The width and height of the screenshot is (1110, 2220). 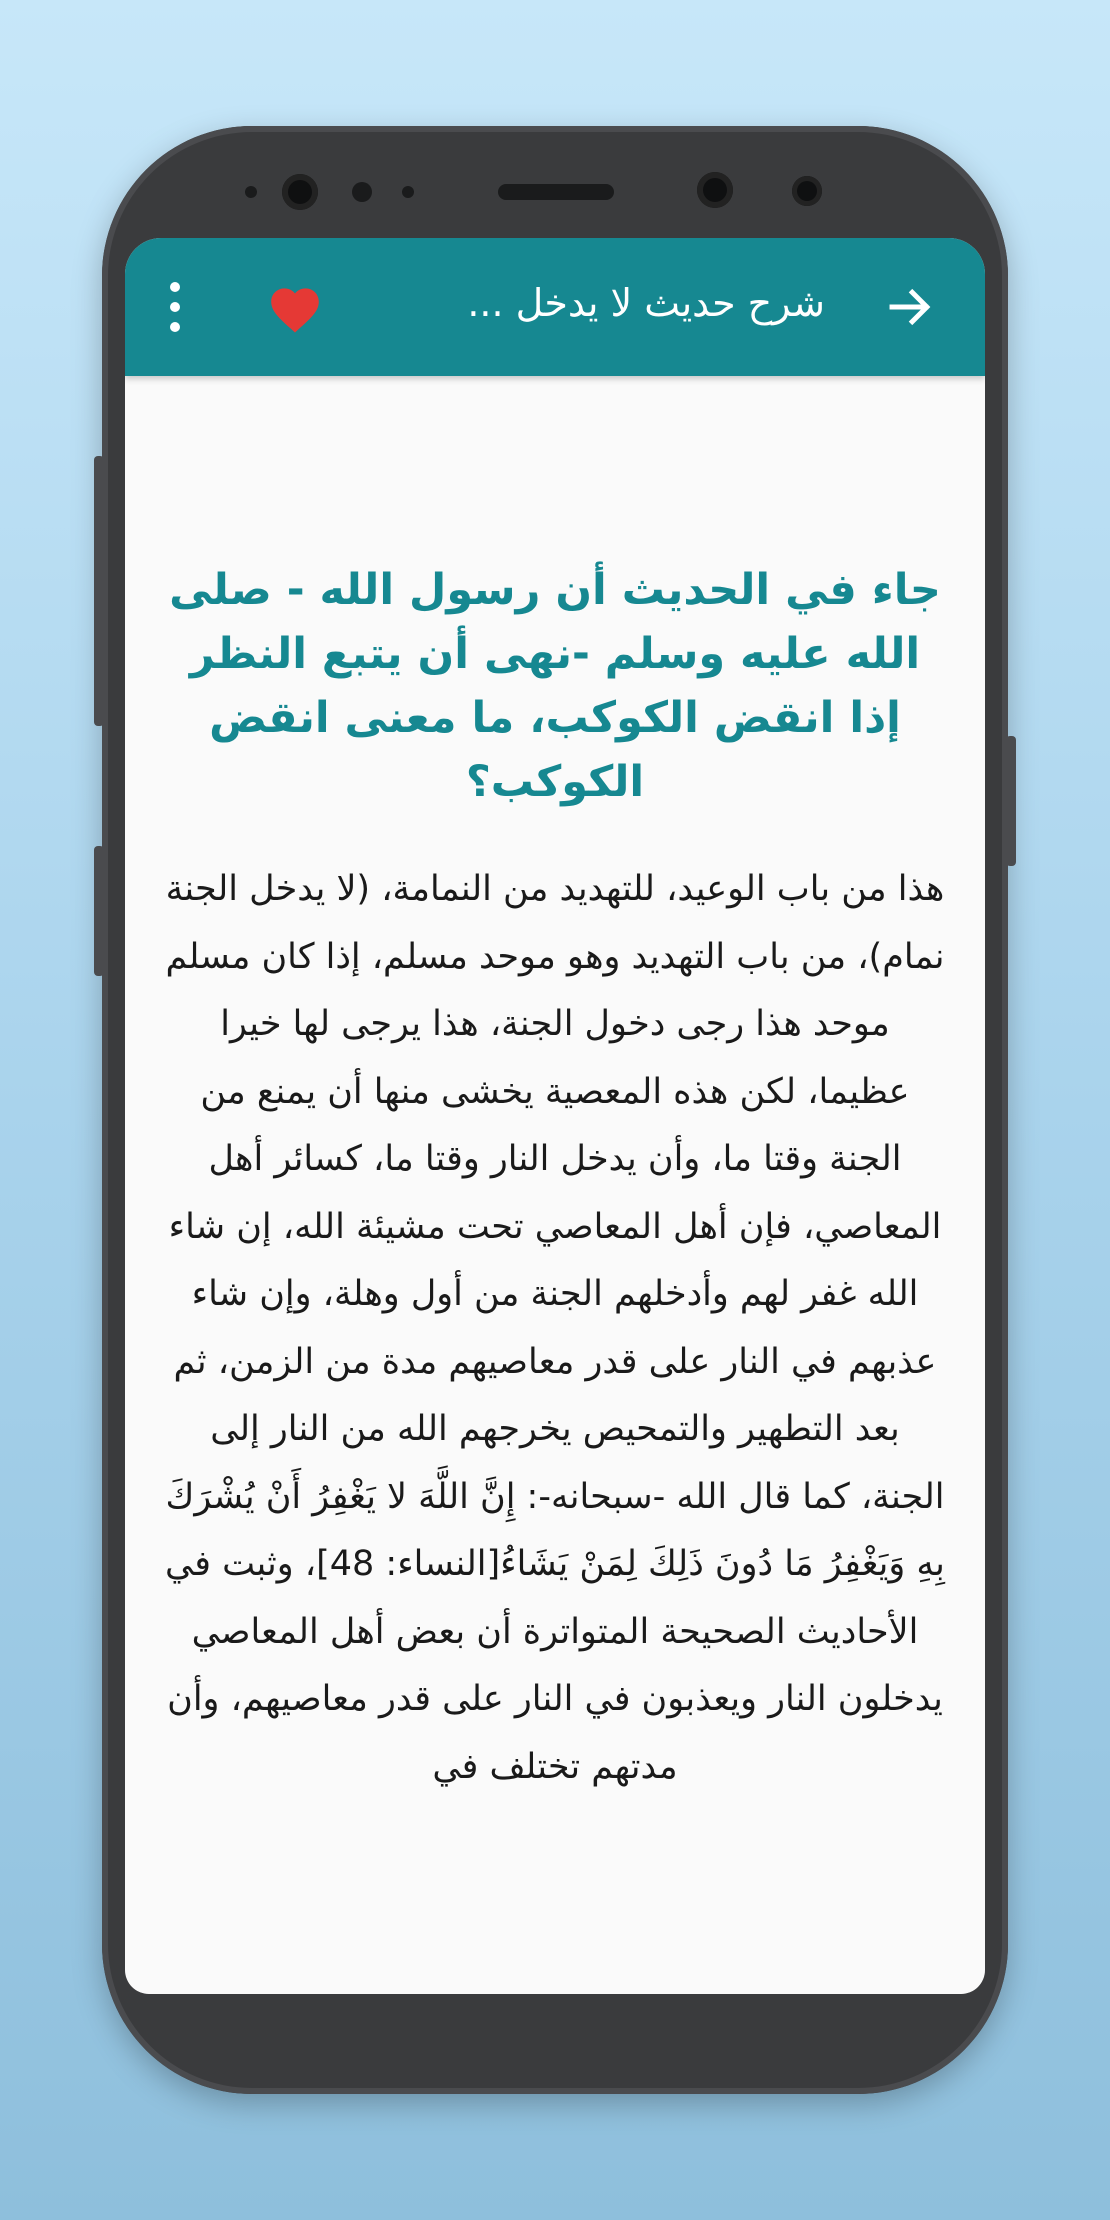 What do you see at coordinates (99, 591) in the screenshot?
I see `volume-up-button` at bounding box center [99, 591].